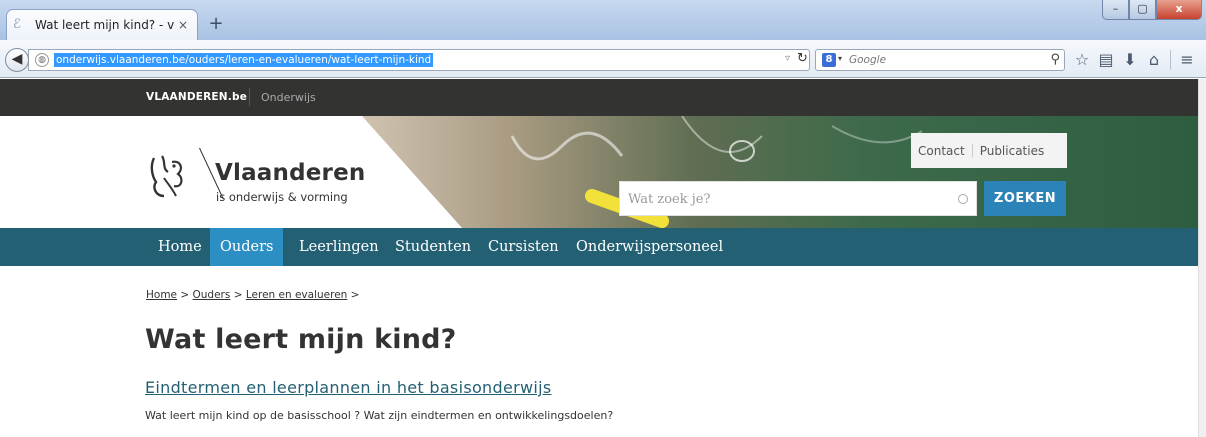  I want to click on home-icon: ⌂, so click(1154, 60).